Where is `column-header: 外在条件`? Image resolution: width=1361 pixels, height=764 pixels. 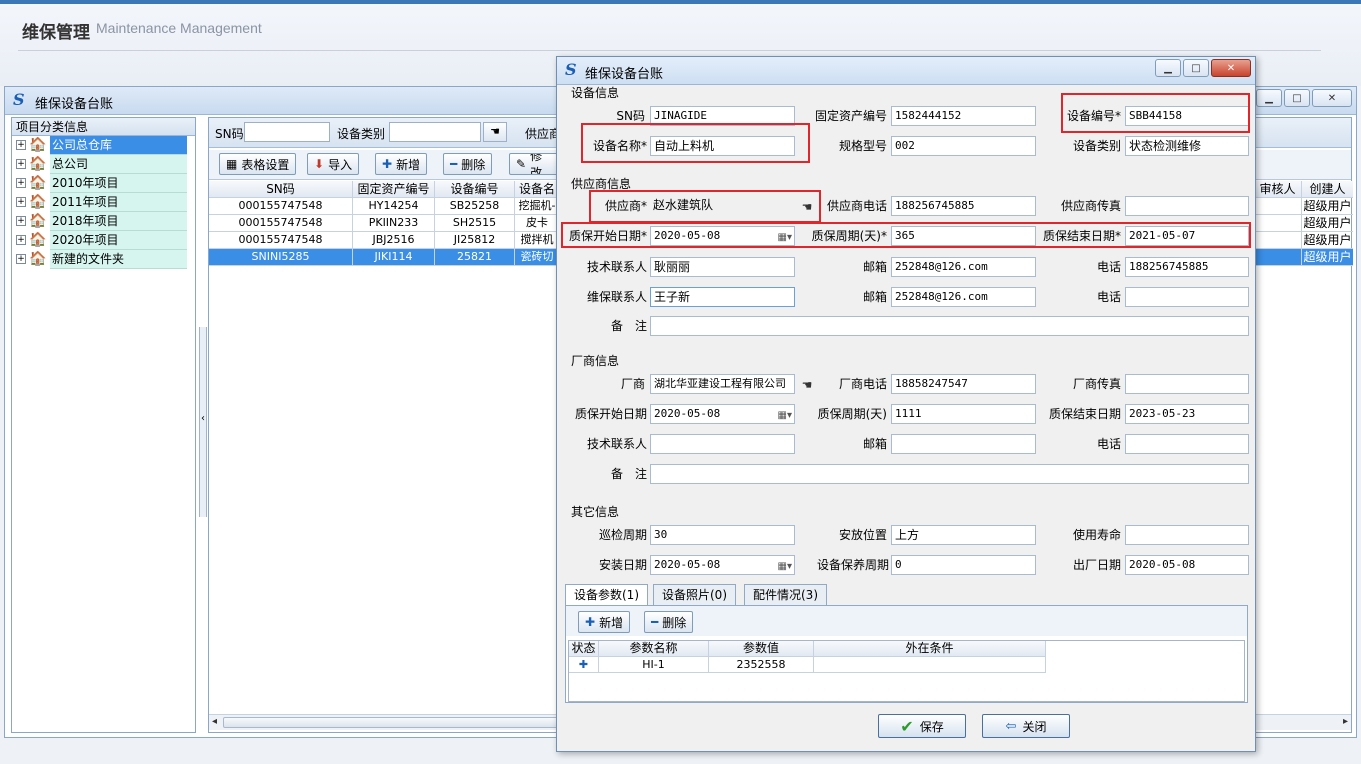 column-header: 外在条件 is located at coordinates (930, 649).